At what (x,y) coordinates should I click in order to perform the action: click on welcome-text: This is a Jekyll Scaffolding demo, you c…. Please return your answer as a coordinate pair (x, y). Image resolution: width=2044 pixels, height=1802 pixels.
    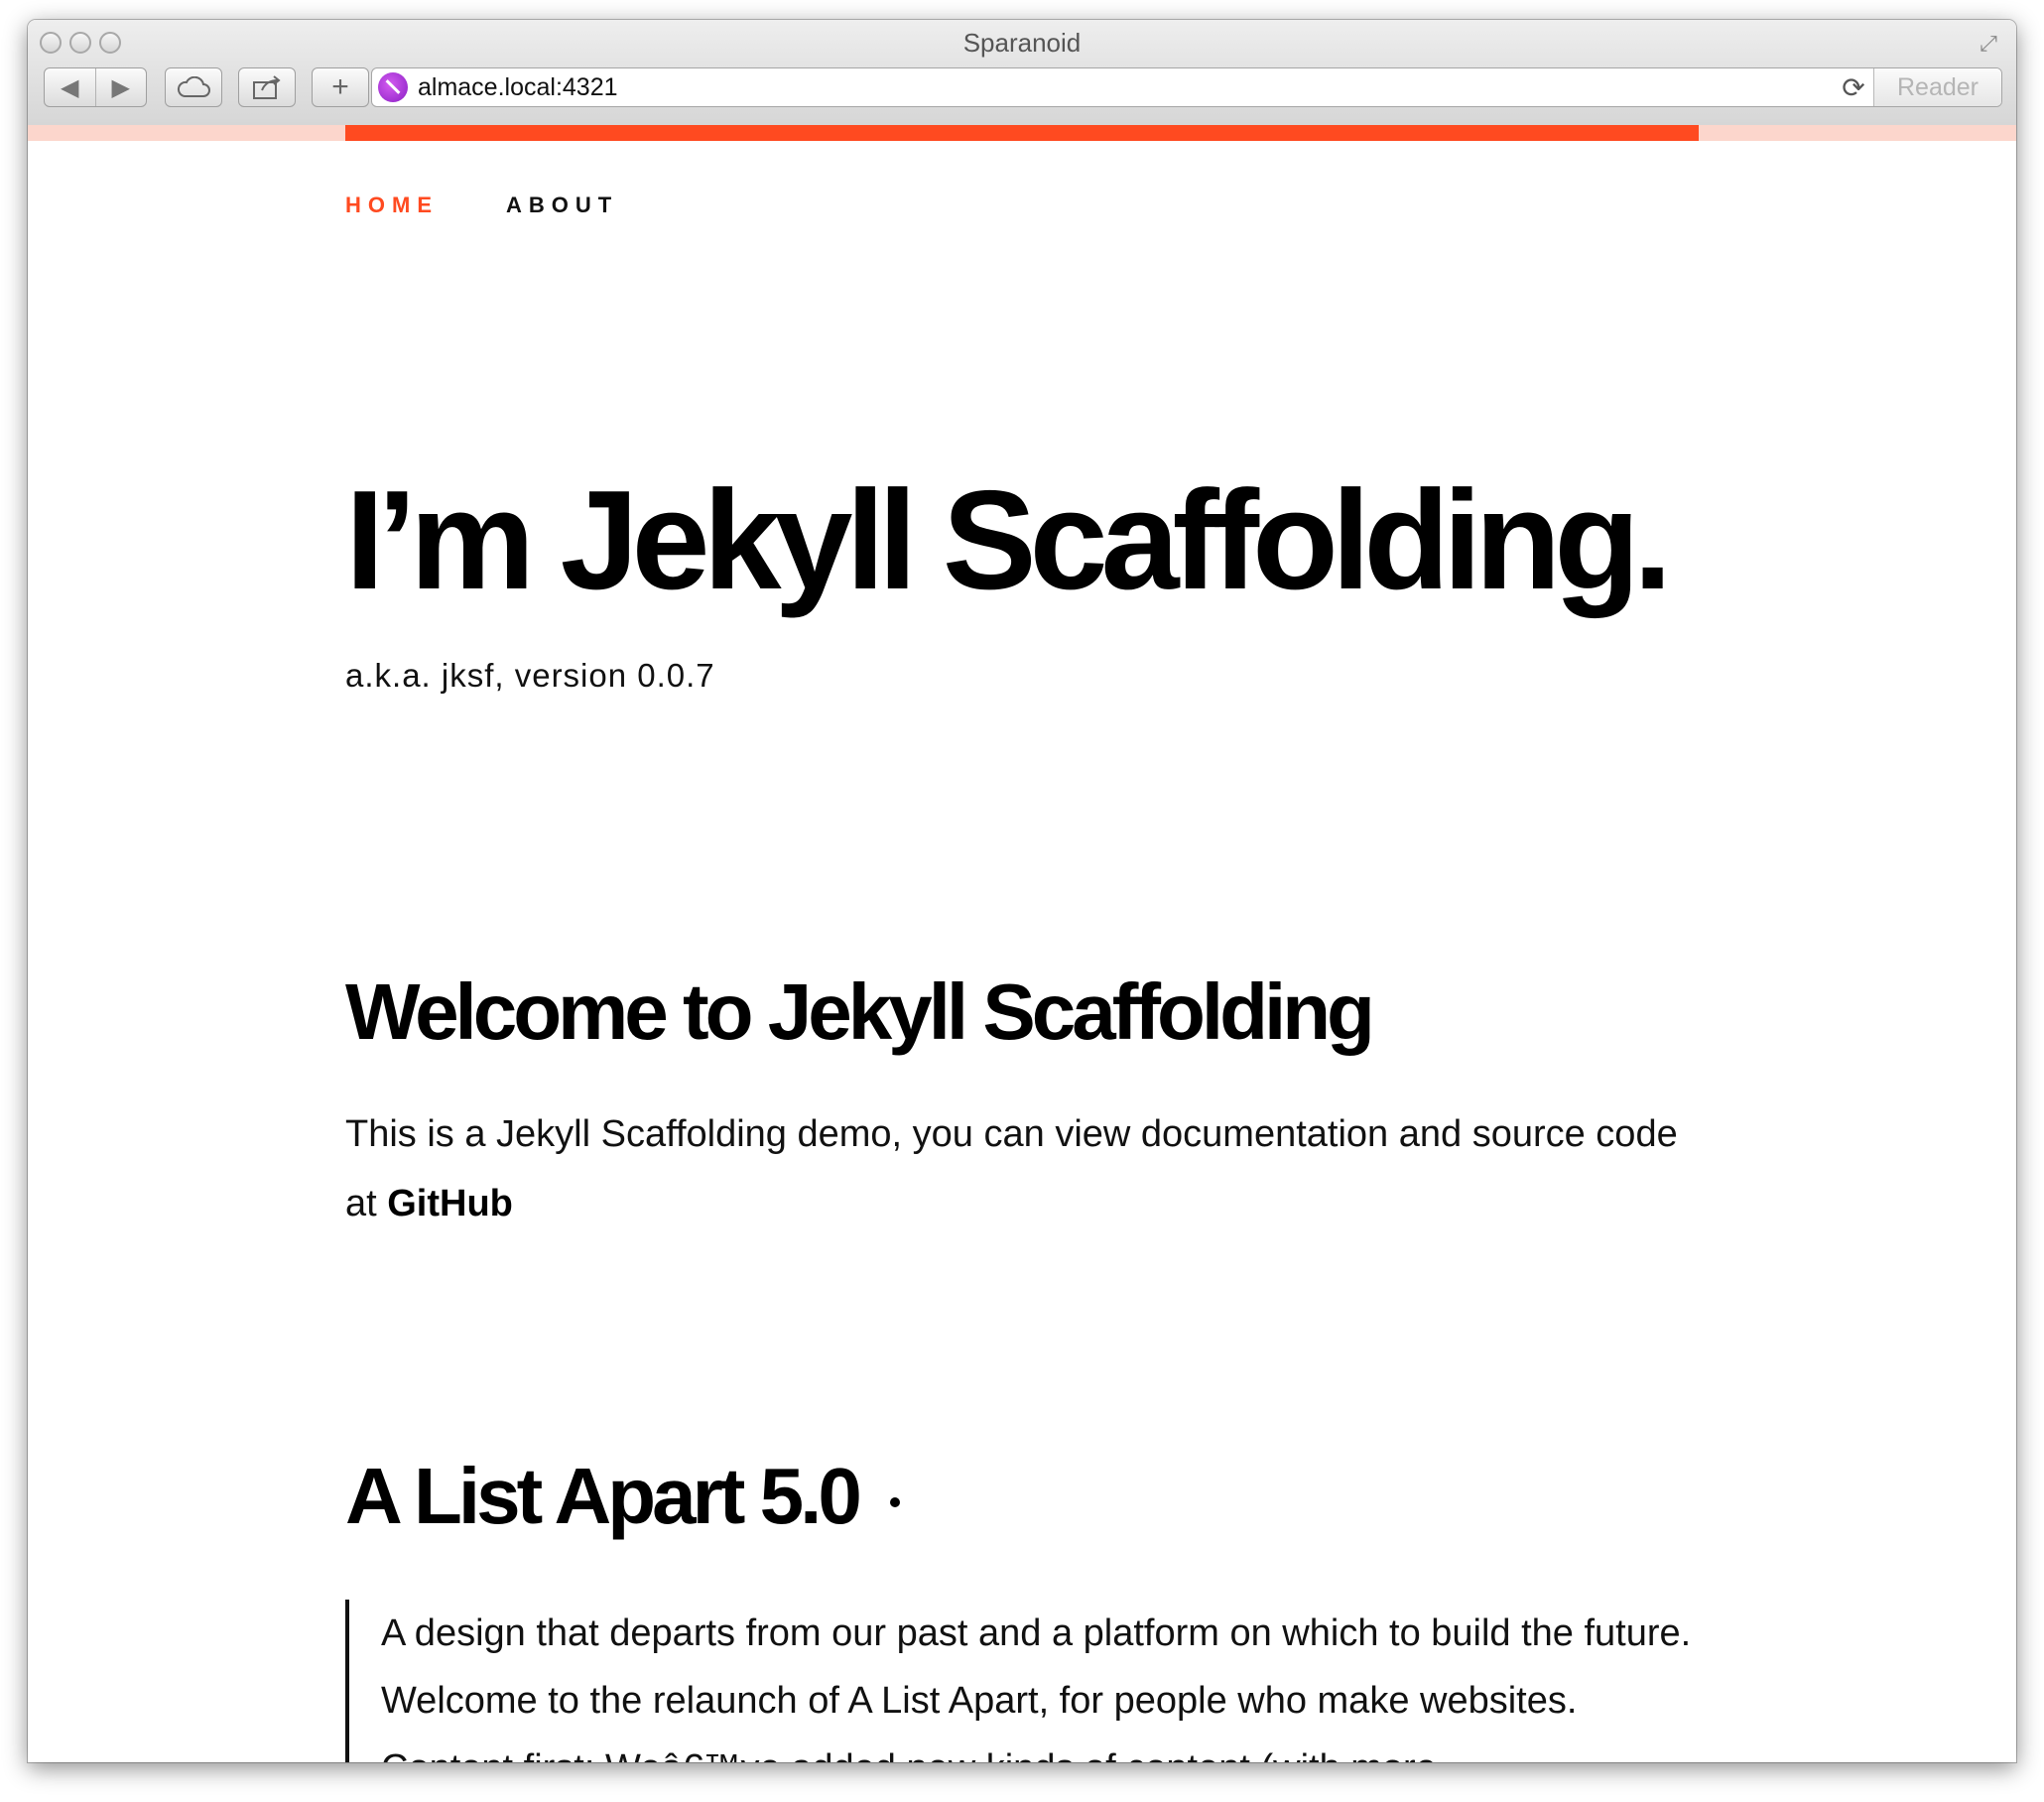
    Looking at the image, I should click on (1011, 1169).